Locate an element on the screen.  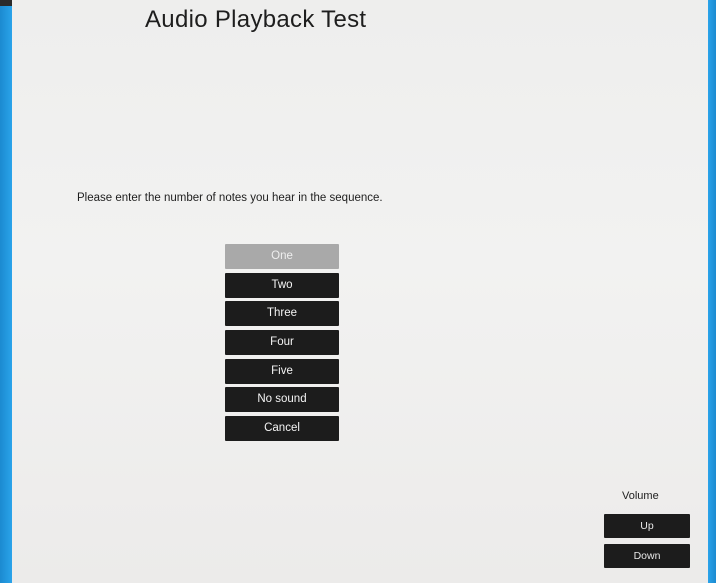
volume-label: Volume is located at coordinates (640, 496).